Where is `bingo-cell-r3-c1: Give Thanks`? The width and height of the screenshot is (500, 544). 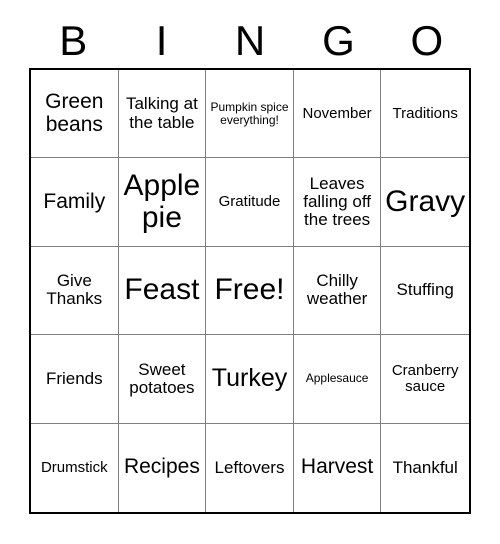 bingo-cell-r3-c1: Give Thanks is located at coordinates (75, 291).